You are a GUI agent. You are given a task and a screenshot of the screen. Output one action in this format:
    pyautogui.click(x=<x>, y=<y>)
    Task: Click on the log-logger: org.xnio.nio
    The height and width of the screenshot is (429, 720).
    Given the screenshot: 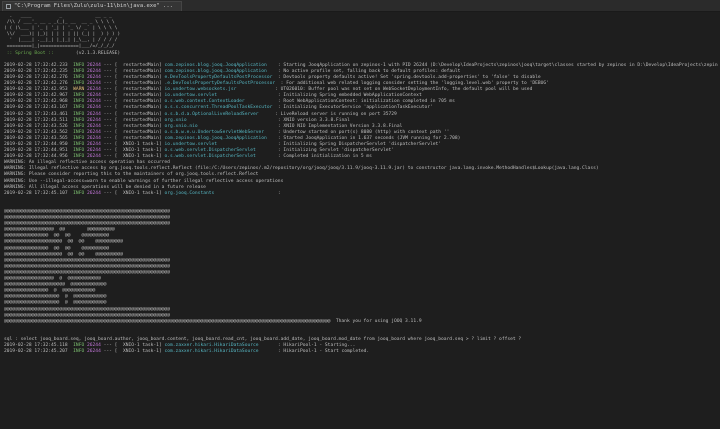 What is the action you would take?
    pyautogui.click(x=221, y=126)
    